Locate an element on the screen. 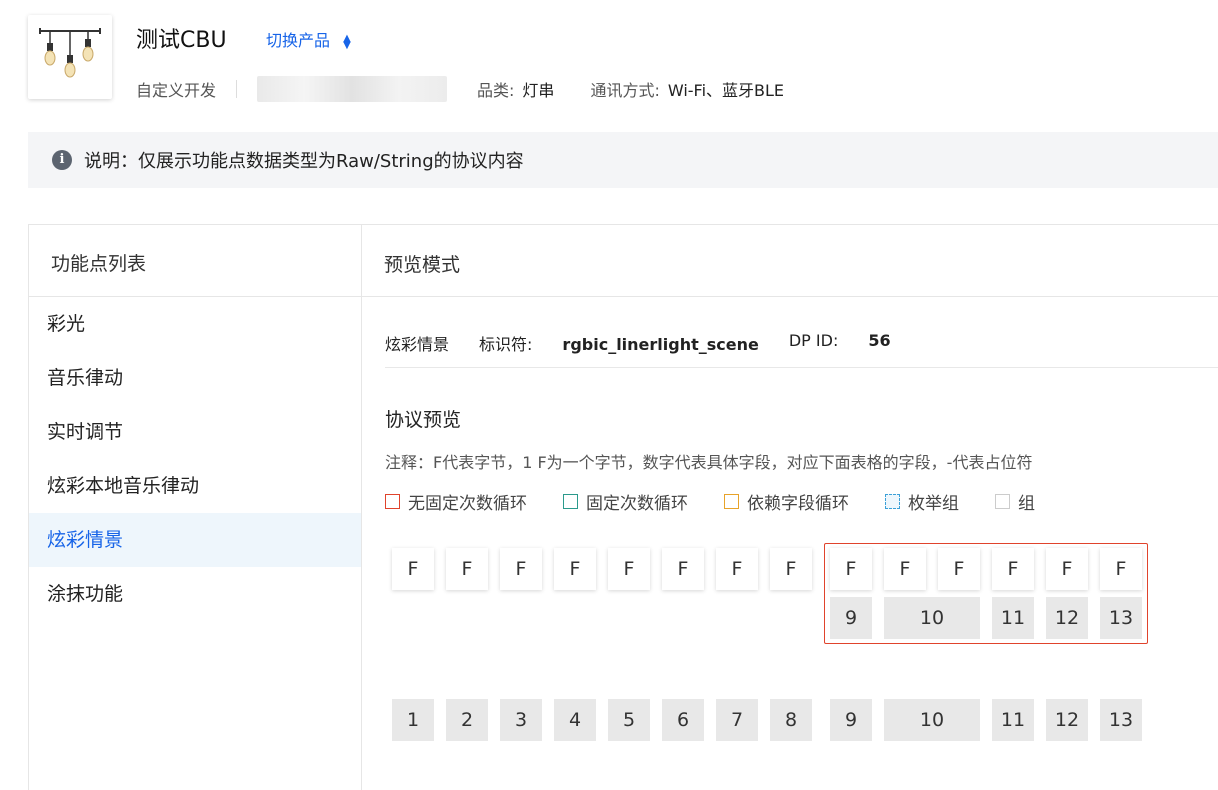  switch-product-button: 切换产品 ▲ ▼ is located at coordinates (308, 39).